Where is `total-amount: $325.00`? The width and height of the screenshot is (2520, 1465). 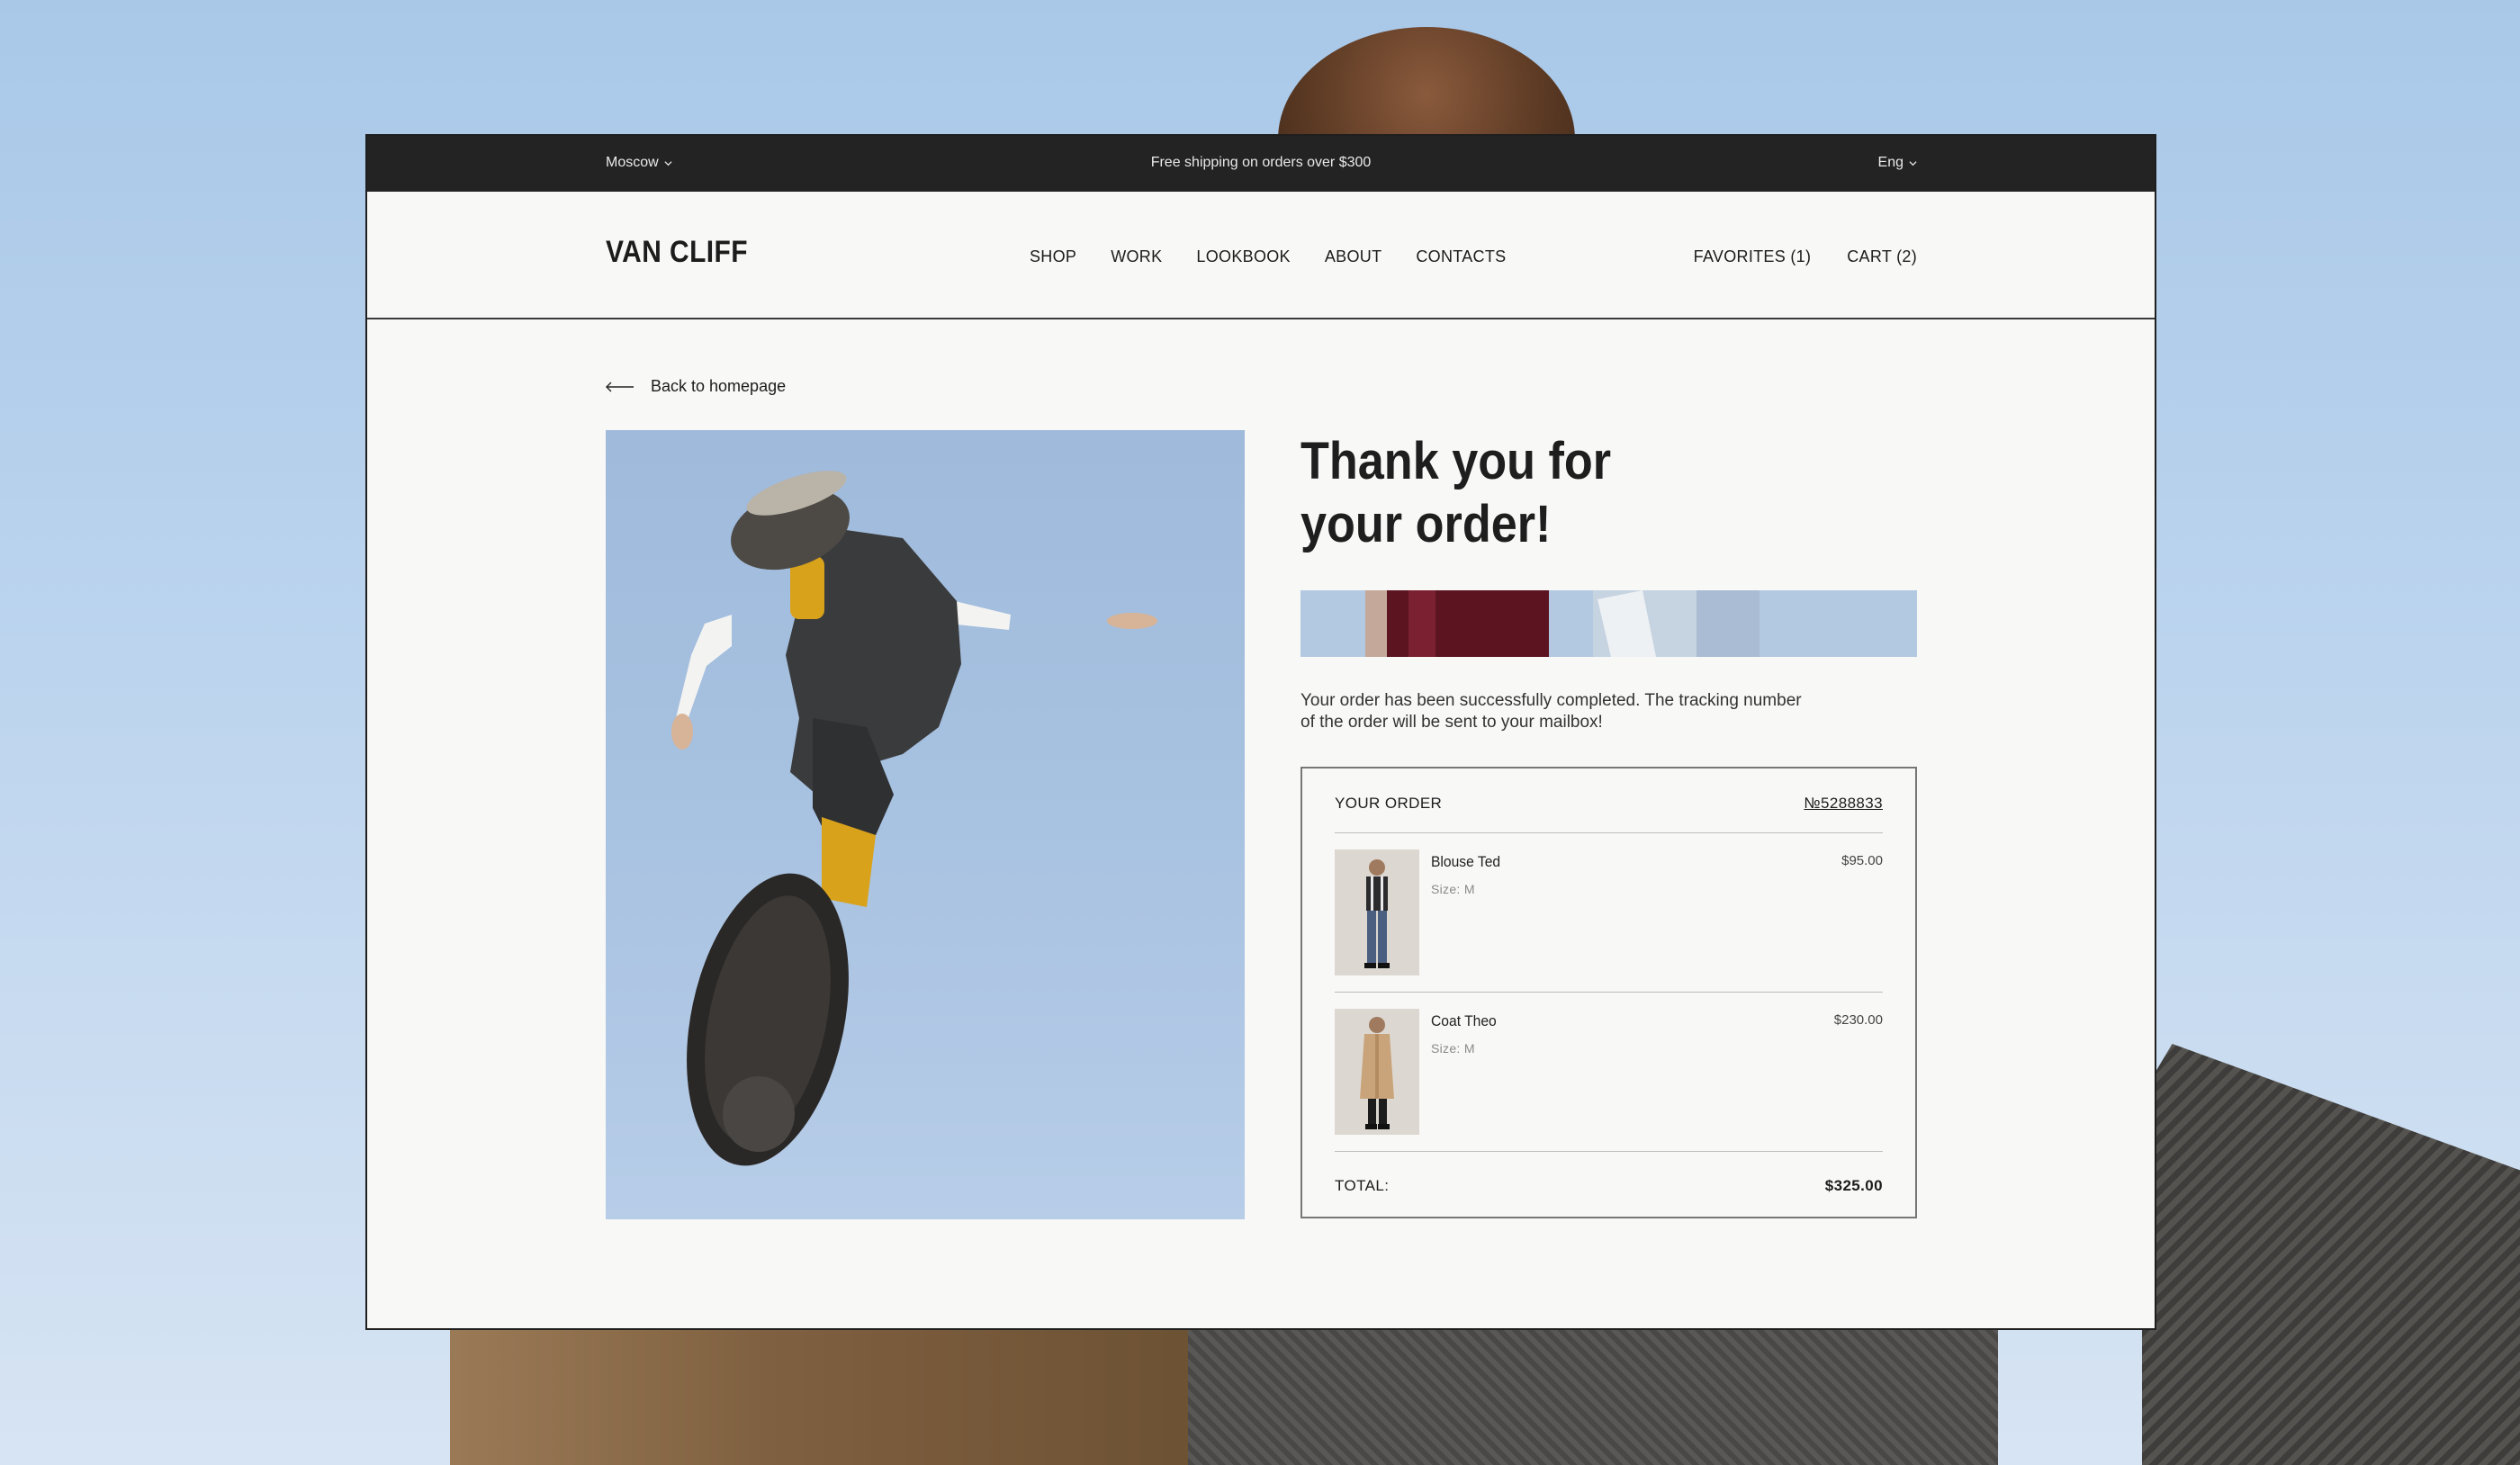
total-amount: $325.00 is located at coordinates (1853, 1185).